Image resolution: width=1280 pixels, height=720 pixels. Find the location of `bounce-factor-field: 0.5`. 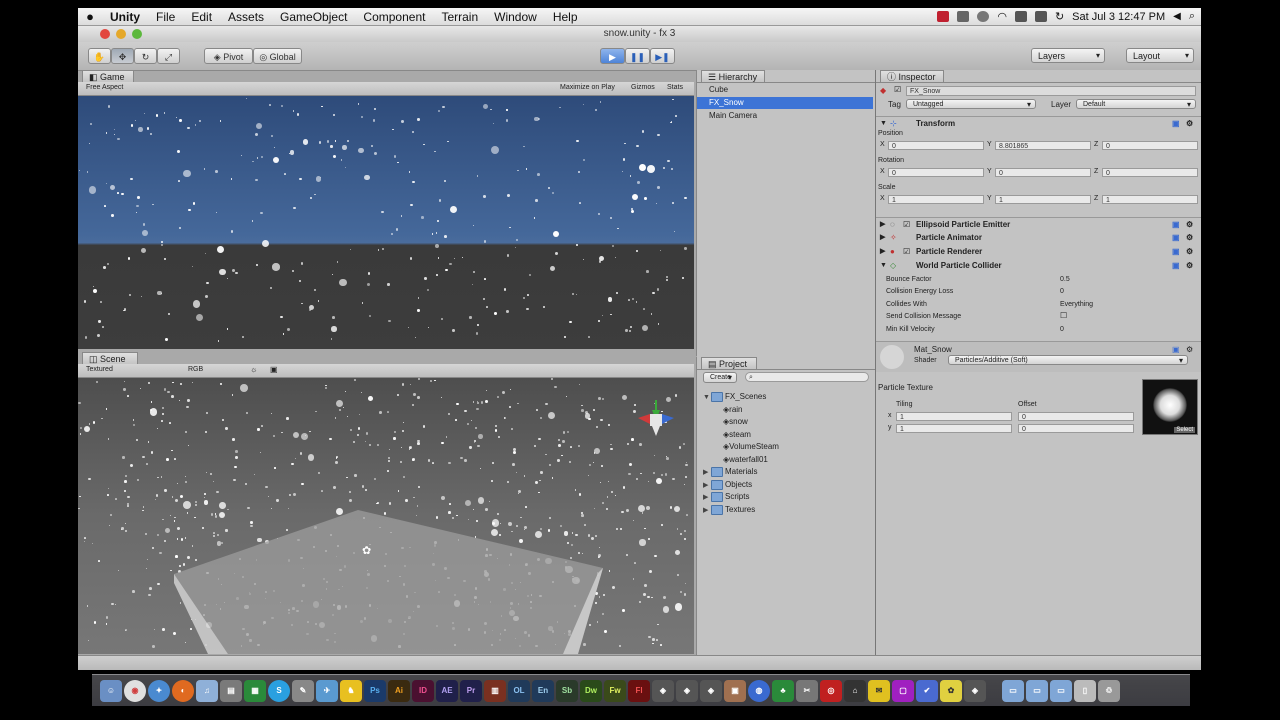

bounce-factor-field: 0.5 is located at coordinates (1065, 279).